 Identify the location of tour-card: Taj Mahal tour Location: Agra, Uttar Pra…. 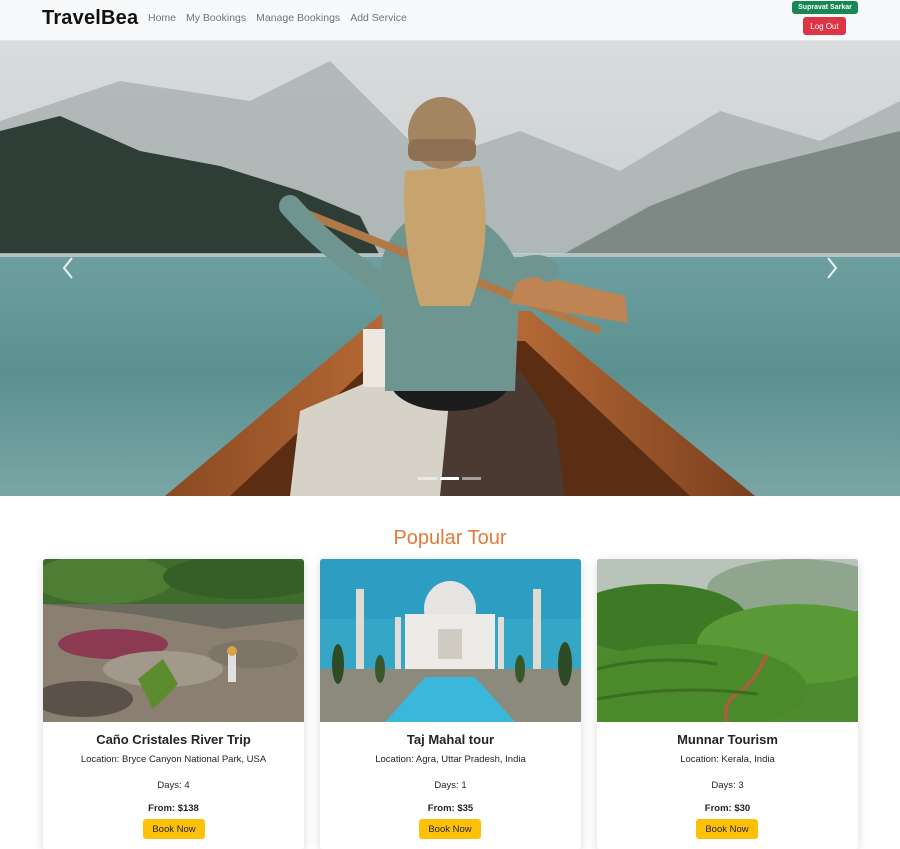
(450, 704).